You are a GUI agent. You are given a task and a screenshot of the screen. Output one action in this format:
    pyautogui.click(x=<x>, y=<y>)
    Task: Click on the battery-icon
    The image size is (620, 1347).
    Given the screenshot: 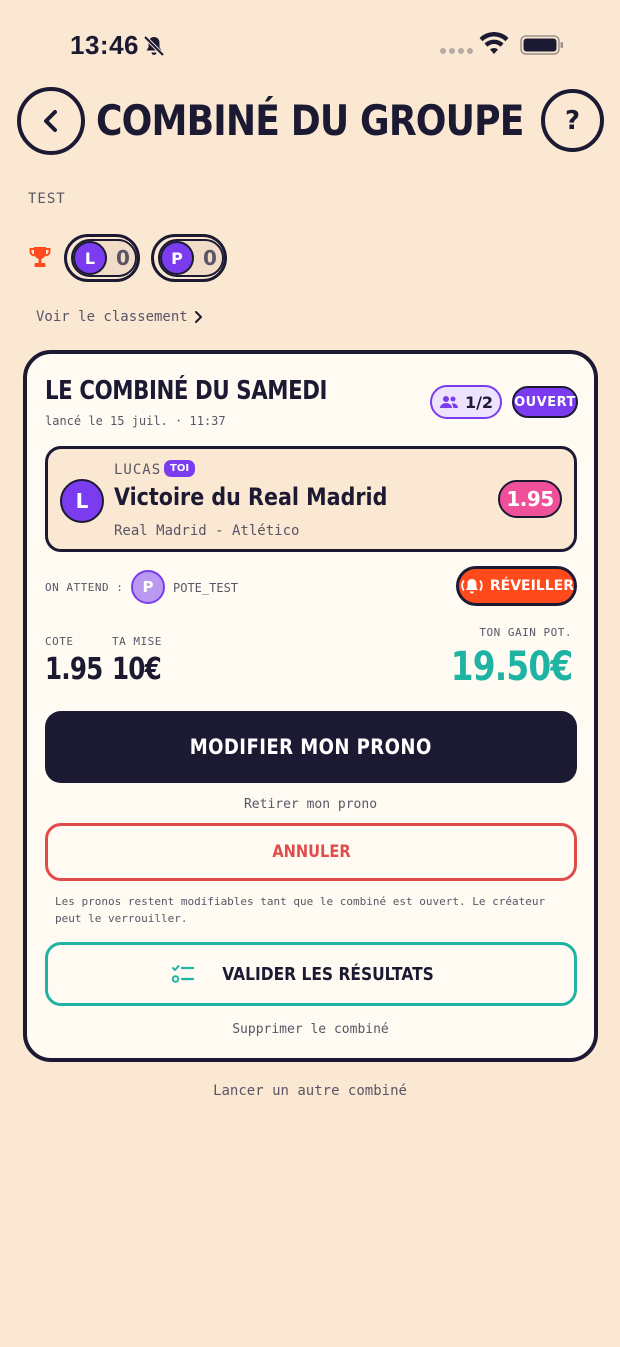 What is the action you would take?
    pyautogui.click(x=541, y=45)
    